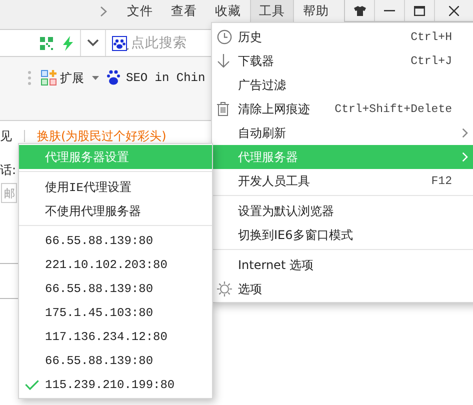 This screenshot has height=405, width=473. I want to click on extensions-label: 扩展, so click(72, 78).